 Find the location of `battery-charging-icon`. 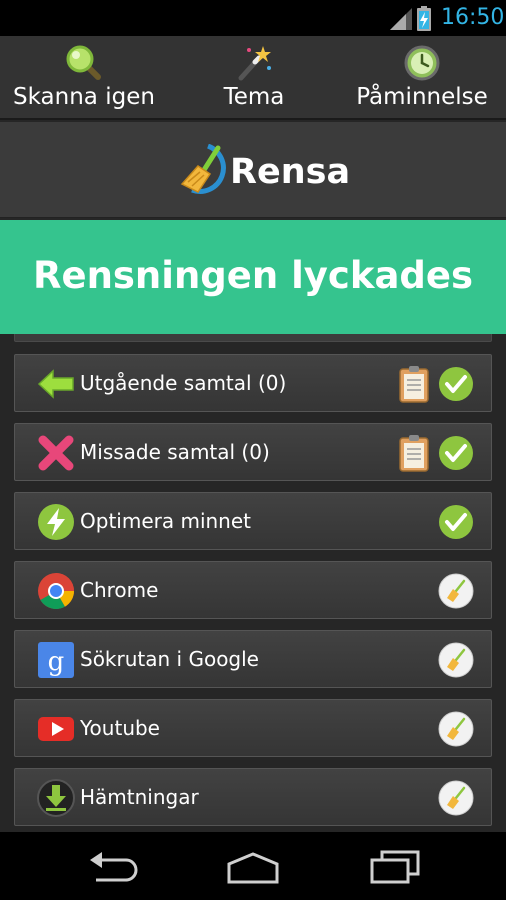

battery-charging-icon is located at coordinates (424, 18).